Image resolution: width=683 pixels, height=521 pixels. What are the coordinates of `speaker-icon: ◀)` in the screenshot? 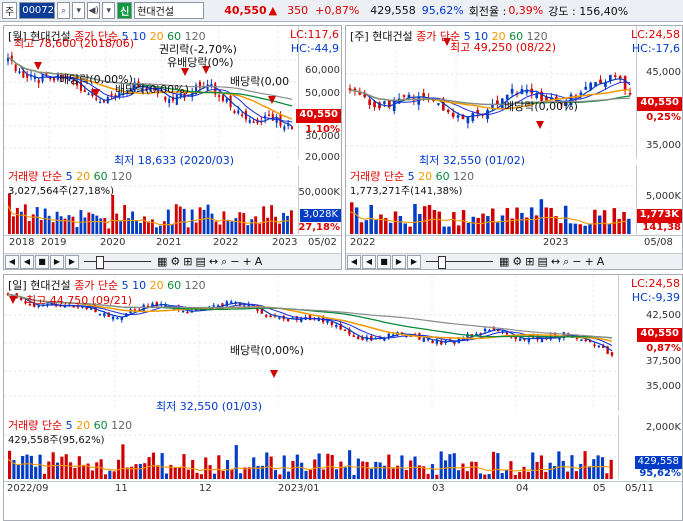 It's located at (94, 10).